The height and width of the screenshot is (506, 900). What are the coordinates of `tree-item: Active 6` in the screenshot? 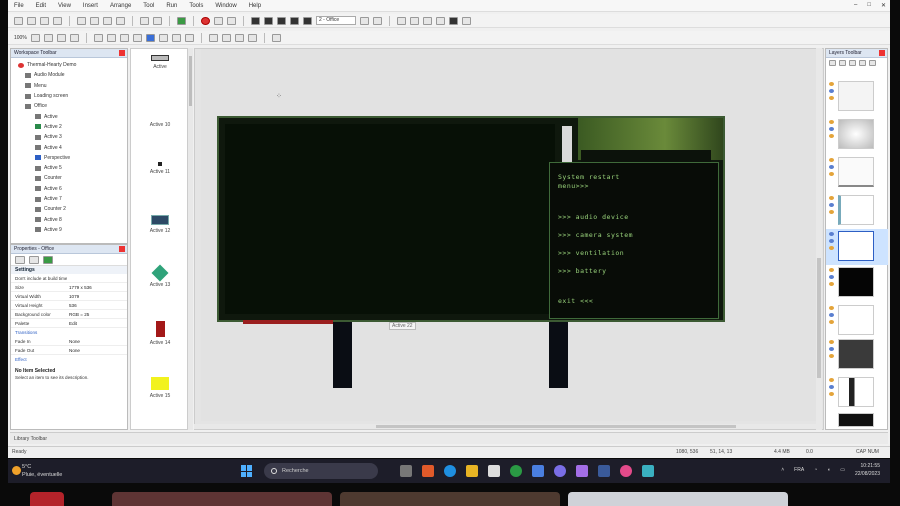 It's located at (69, 189).